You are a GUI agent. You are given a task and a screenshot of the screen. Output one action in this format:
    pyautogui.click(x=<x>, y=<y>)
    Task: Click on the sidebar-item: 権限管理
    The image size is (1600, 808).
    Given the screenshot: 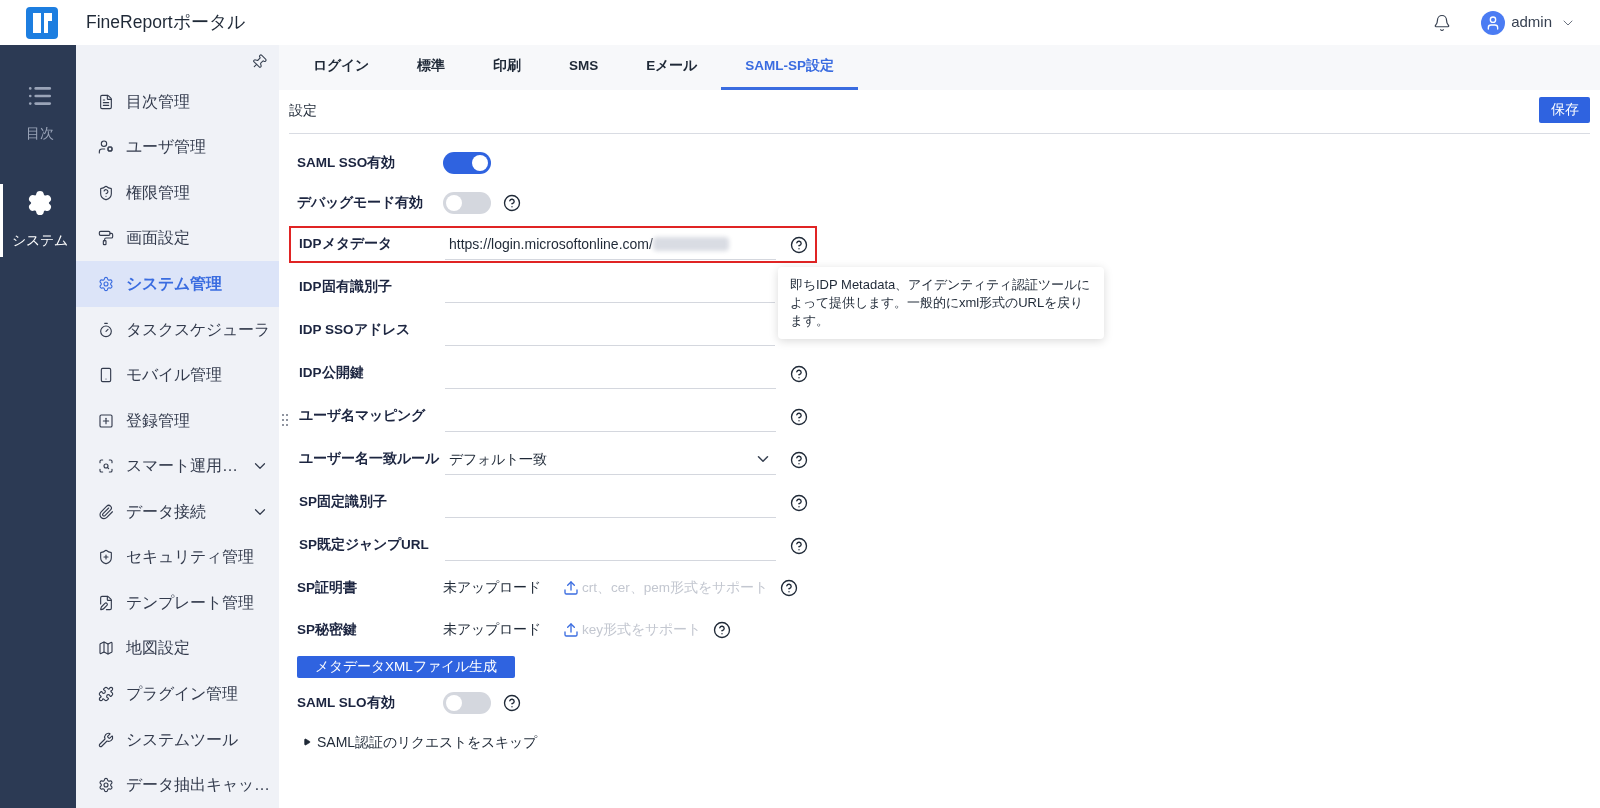 What is the action you would take?
    pyautogui.click(x=177, y=193)
    